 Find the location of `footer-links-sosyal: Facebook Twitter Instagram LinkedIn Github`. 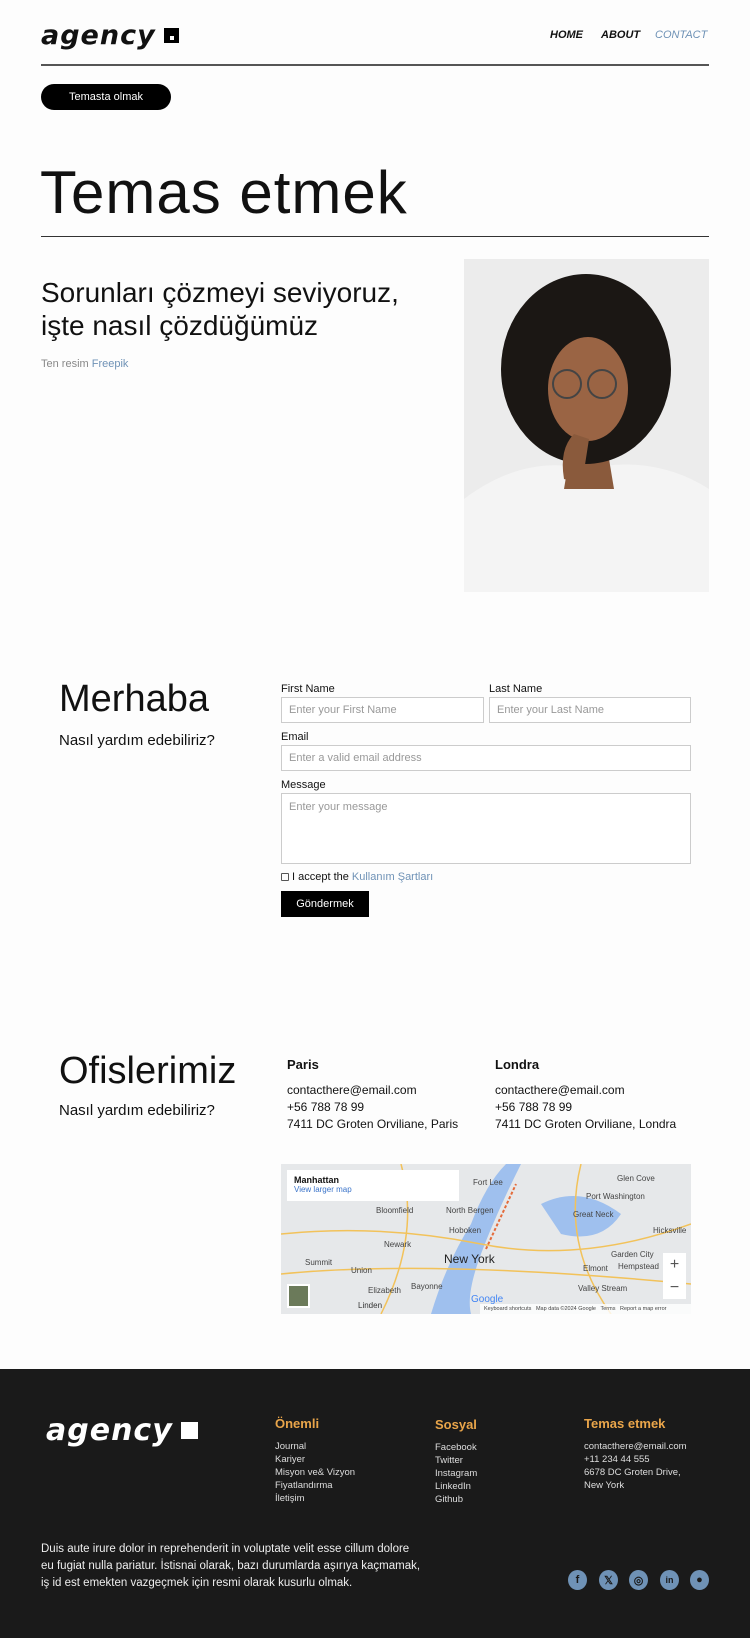

footer-links-sosyal: Facebook Twitter Instagram LinkedIn Github is located at coordinates (456, 1473).